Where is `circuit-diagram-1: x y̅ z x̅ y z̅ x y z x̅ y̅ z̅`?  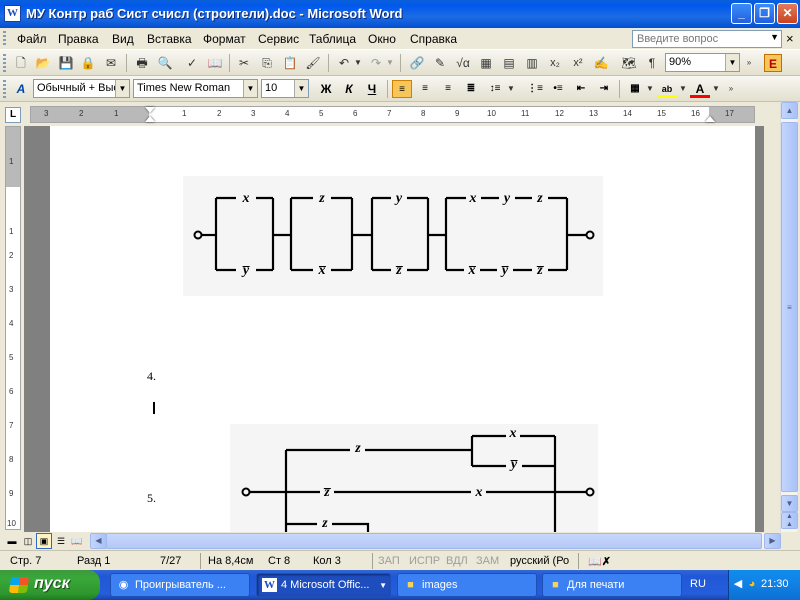 circuit-diagram-1: x y̅ z x̅ y z̅ x y z x̅ y̅ z̅ is located at coordinates (393, 236).